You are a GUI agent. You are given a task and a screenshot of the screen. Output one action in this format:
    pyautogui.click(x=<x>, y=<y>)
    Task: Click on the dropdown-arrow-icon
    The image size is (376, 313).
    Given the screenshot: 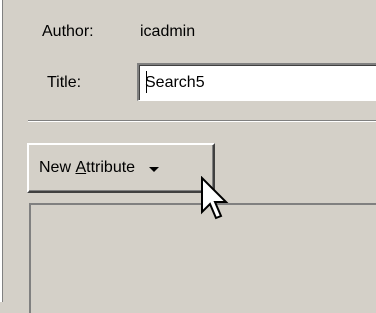 What is the action you would take?
    pyautogui.click(x=154, y=169)
    